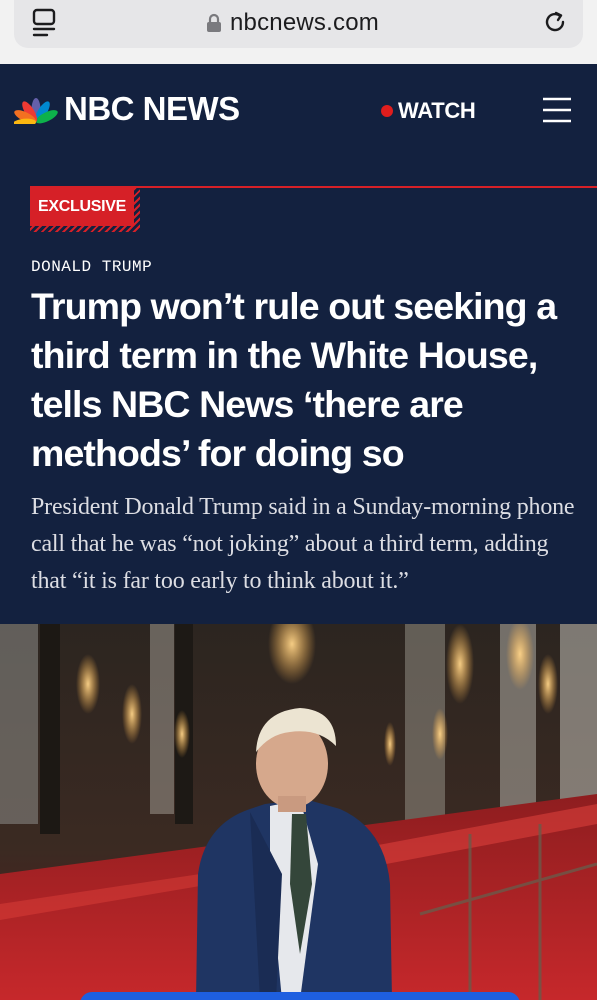 This screenshot has height=1000, width=597. I want to click on live-dot, so click(387, 111).